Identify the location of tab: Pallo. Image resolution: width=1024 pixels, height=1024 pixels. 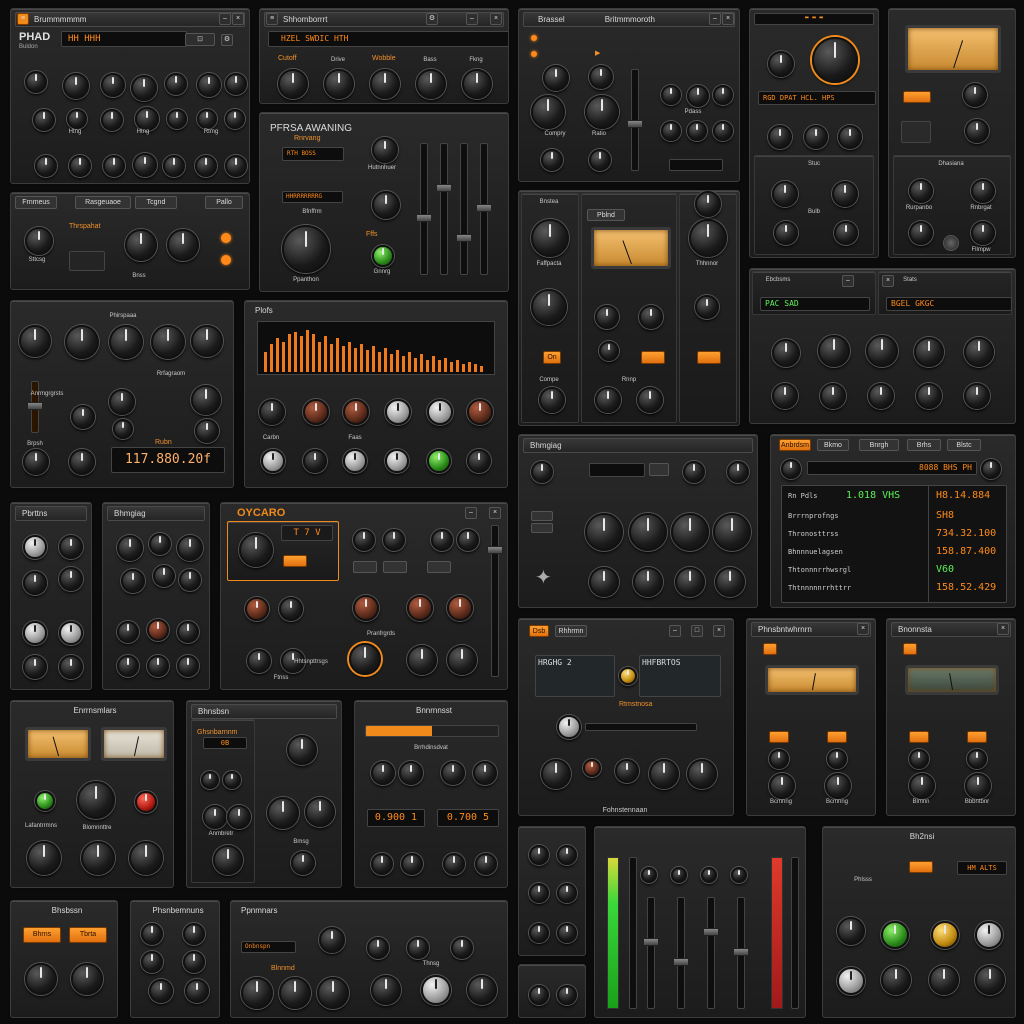
(224, 202).